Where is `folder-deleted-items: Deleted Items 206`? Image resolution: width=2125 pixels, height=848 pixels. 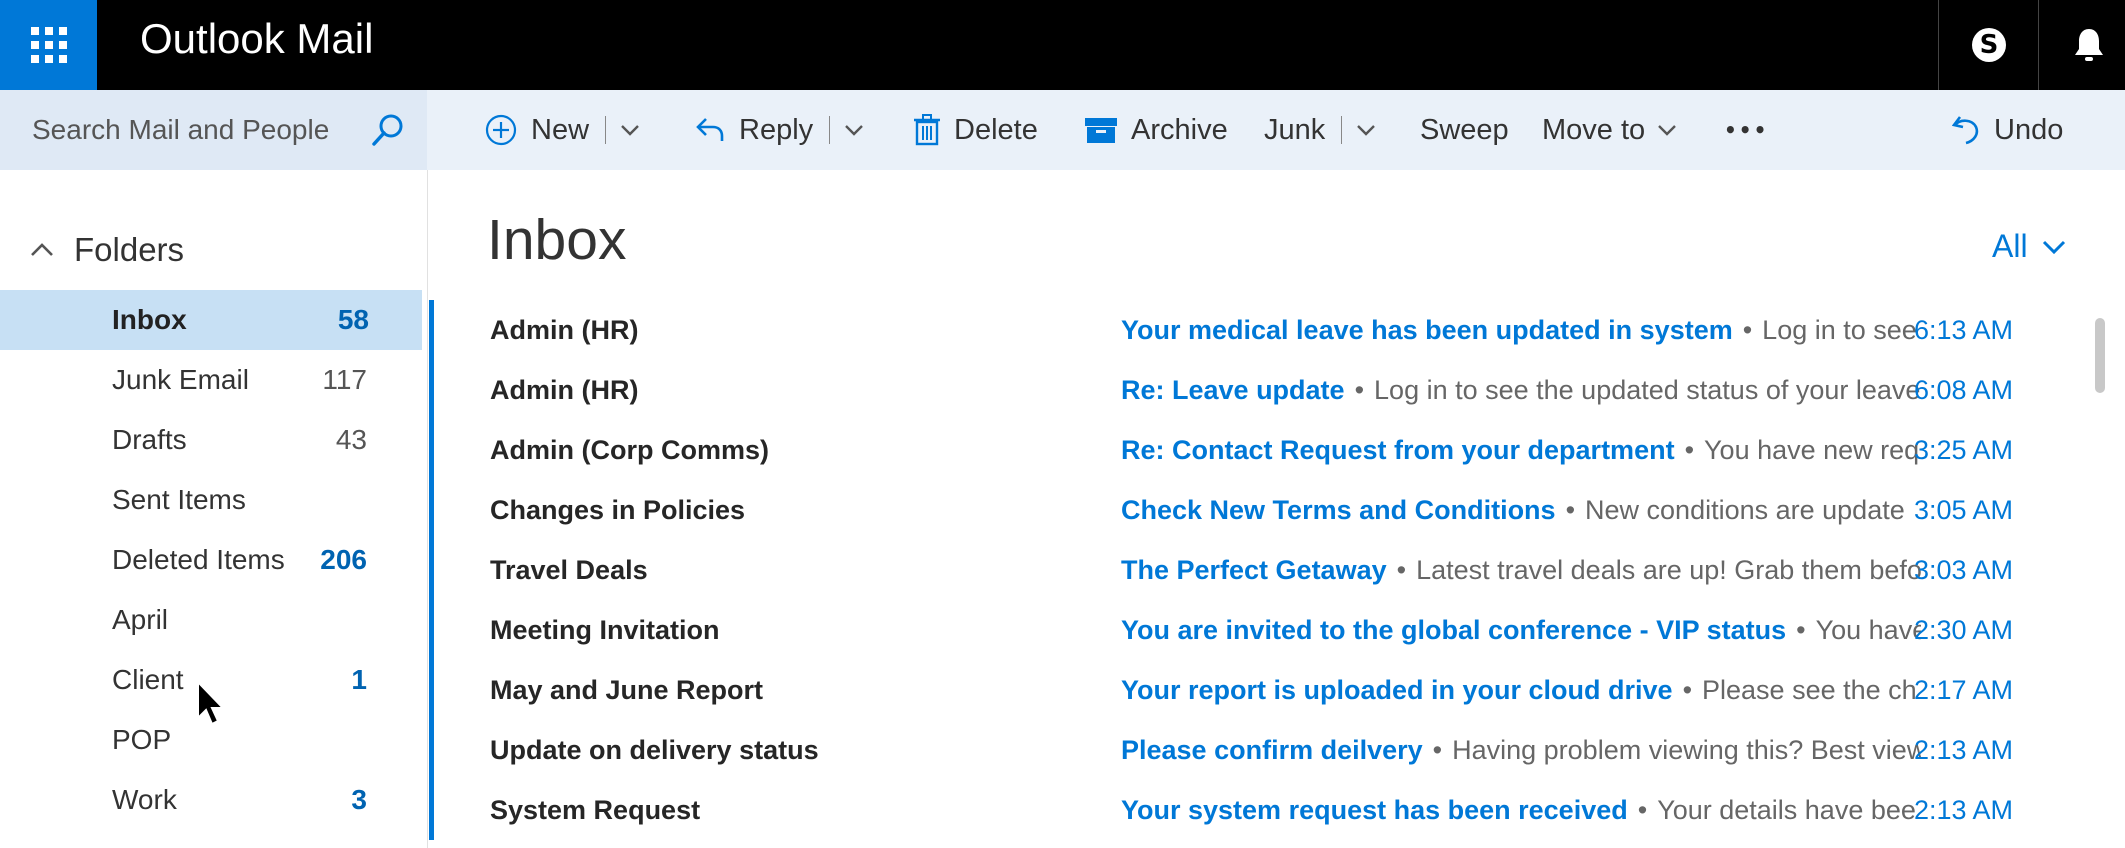
folder-deleted-items: Deleted Items 206 is located at coordinates (210, 560).